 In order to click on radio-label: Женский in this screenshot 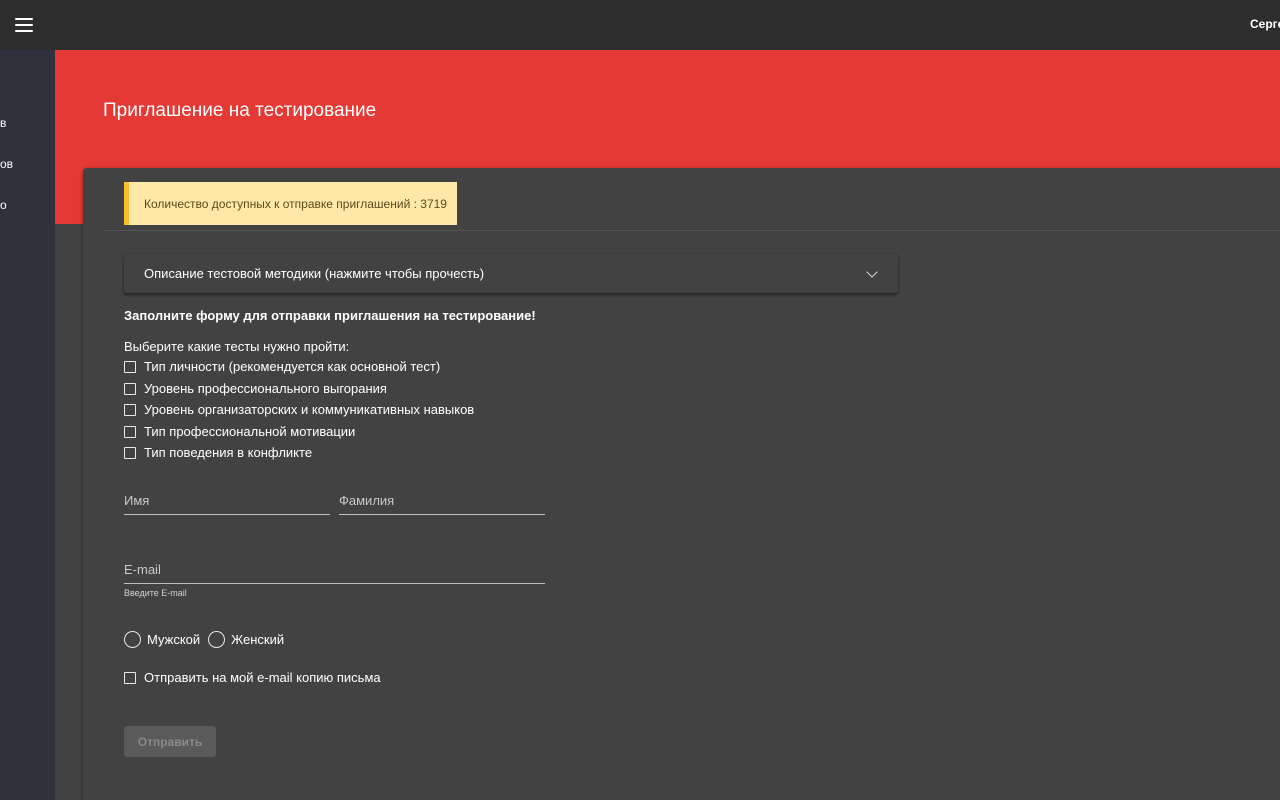, I will do `click(258, 639)`.